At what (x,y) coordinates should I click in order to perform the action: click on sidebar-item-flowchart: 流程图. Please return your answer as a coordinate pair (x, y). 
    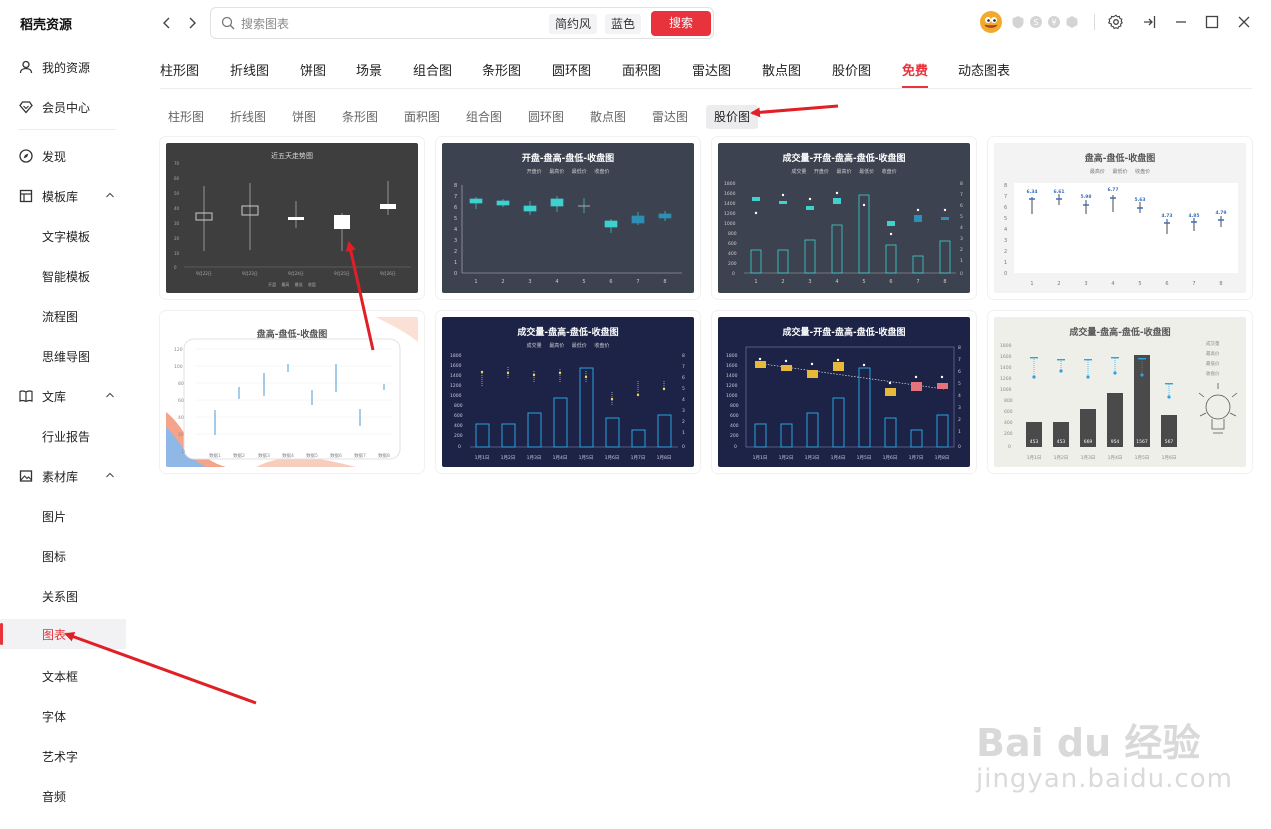
    Looking at the image, I should click on (63, 316).